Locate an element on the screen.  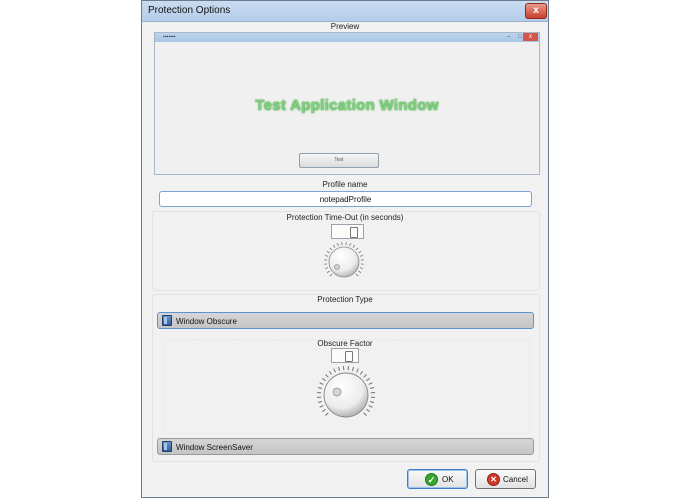
ok-button: ✓ OK is located at coordinates (437, 479).